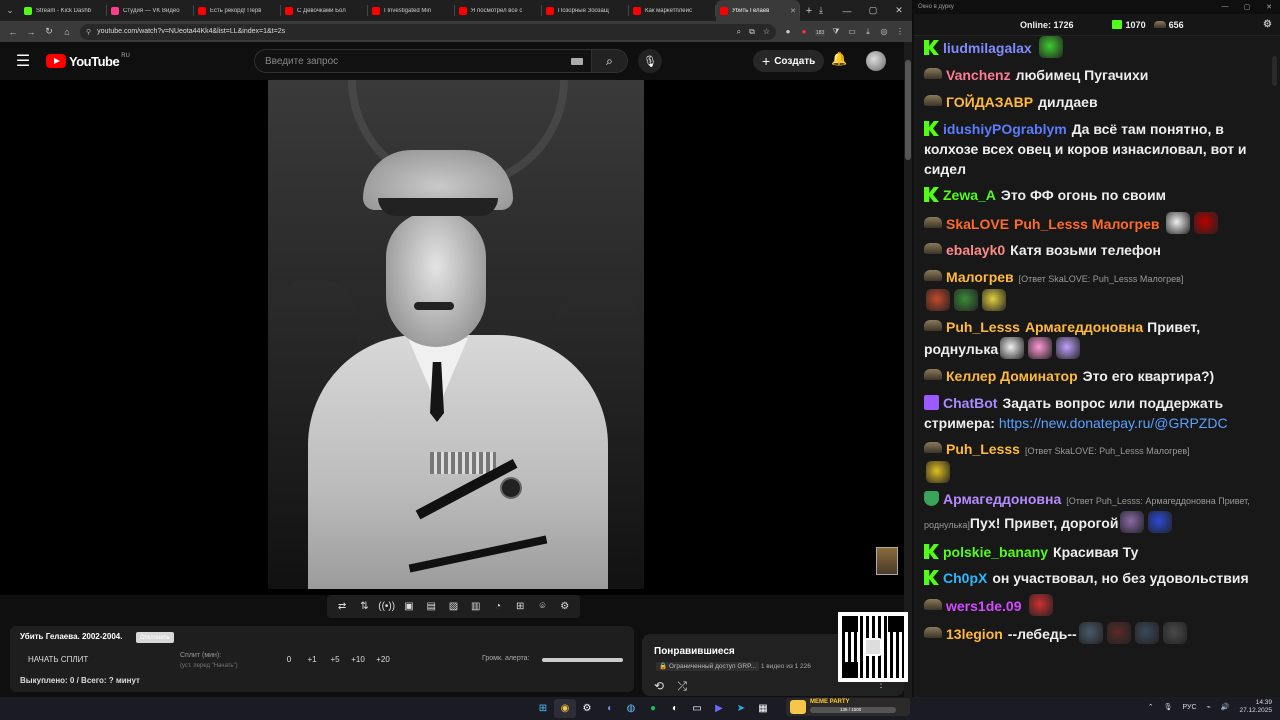 The width and height of the screenshot is (1280, 720). What do you see at coordinates (659, 686) in the screenshot?
I see `loop-playlist-icon: ⟲` at bounding box center [659, 686].